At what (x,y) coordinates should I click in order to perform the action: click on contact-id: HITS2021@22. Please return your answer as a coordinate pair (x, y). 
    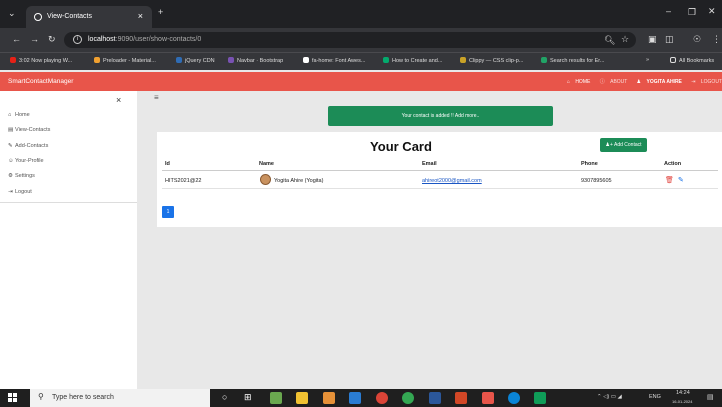
    Looking at the image, I should click on (183, 181).